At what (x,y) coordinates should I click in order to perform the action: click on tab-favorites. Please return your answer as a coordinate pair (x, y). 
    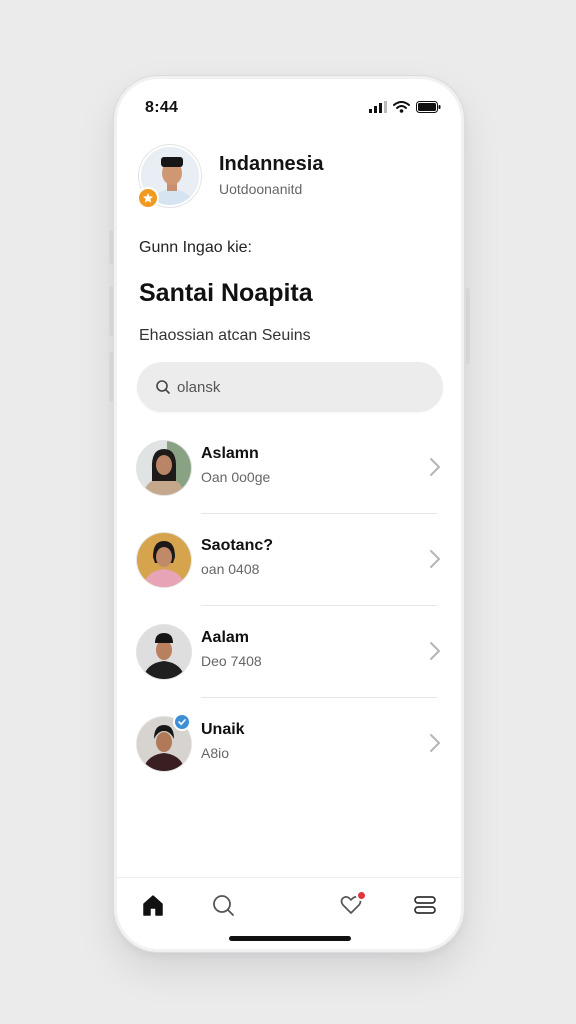
    Looking at the image, I should click on (351, 905).